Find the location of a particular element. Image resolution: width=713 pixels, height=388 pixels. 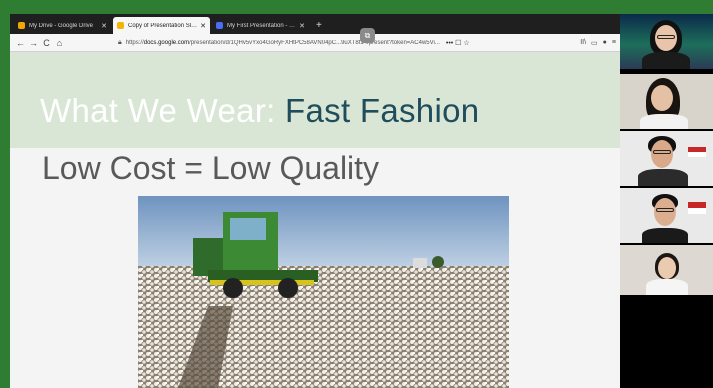

menu-icon: ≡ is located at coordinates (614, 43).